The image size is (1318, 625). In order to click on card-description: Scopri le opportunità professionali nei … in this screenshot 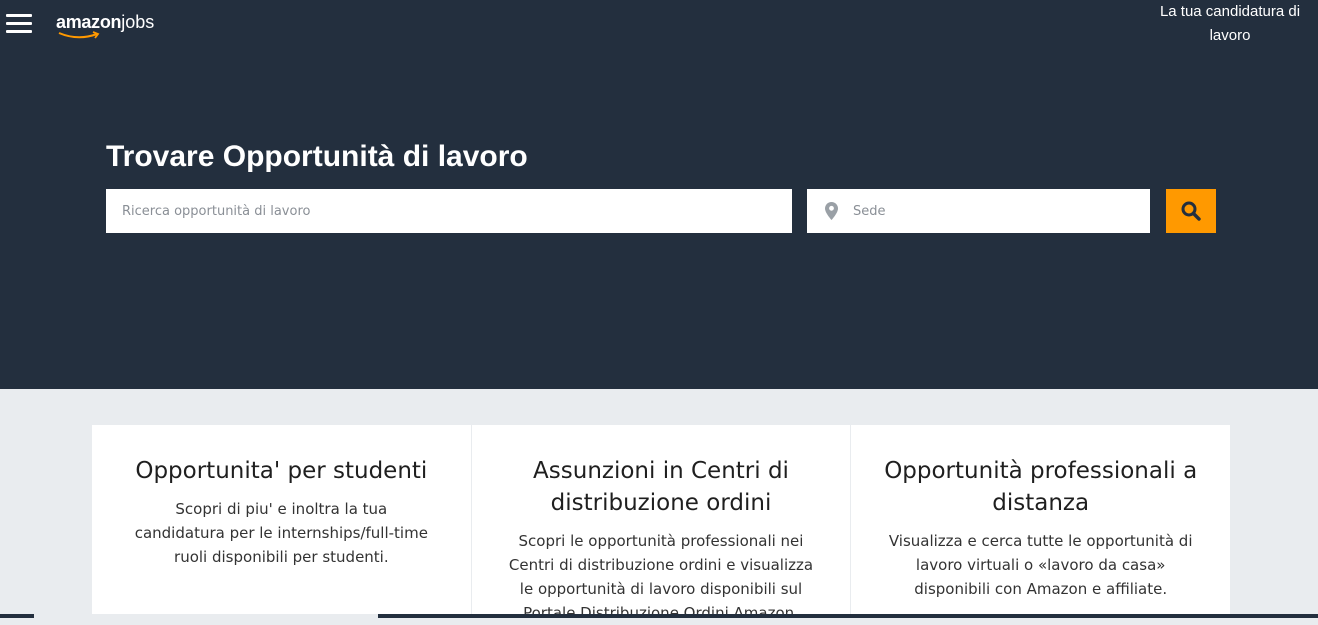, I will do `click(661, 577)`.